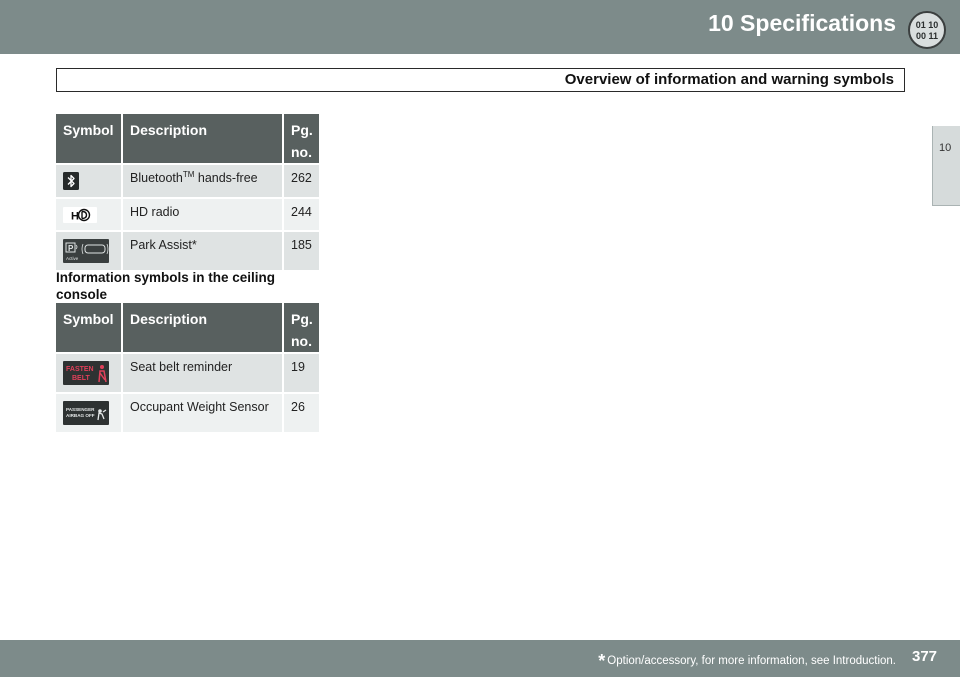  Describe the element at coordinates (80, 369) in the screenshot. I see `fasten-belt-text-1: FASTEN` at that location.